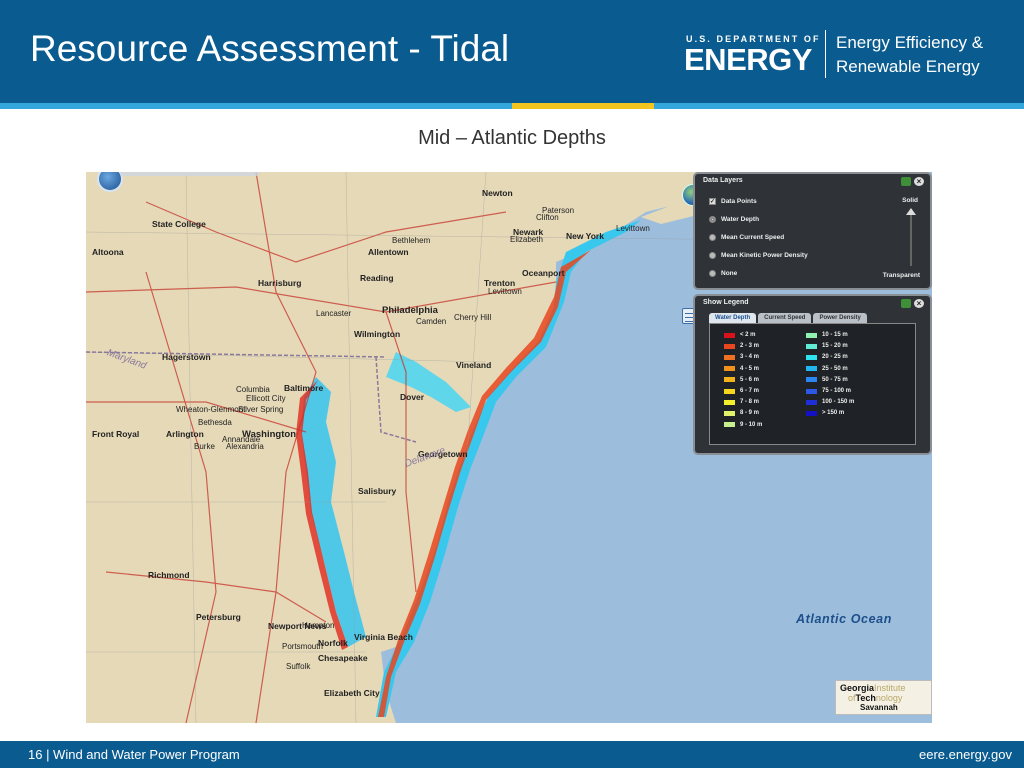 The width and height of the screenshot is (1024, 768). Describe the element at coordinates (726, 302) in the screenshot. I see `panel-title: Show Legend` at that location.